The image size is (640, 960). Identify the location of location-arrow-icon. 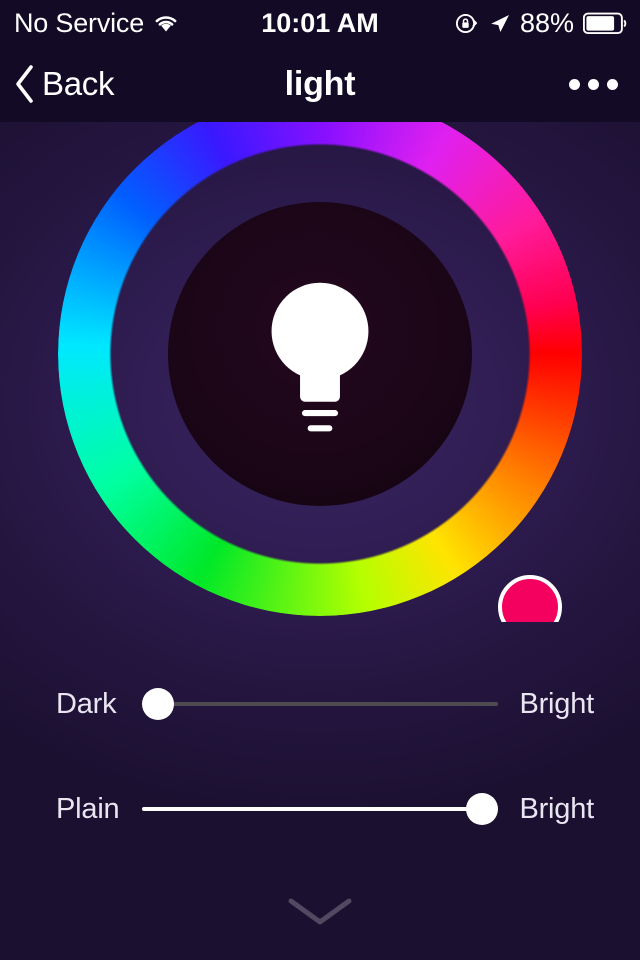
(499, 23).